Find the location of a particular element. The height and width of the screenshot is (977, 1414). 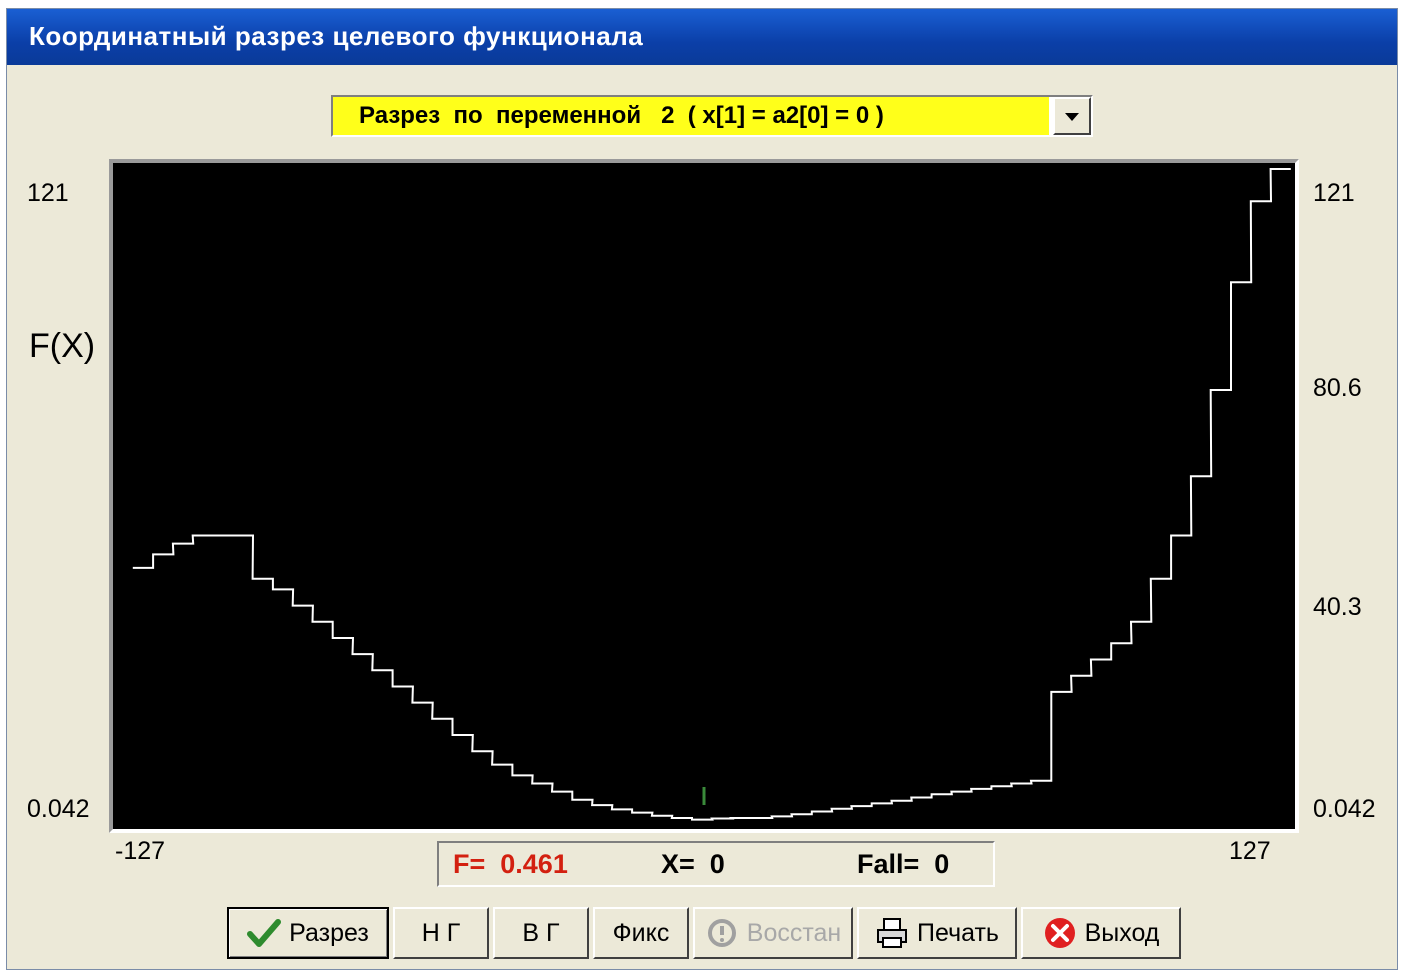

x-value: X= 0 is located at coordinates (693, 864).